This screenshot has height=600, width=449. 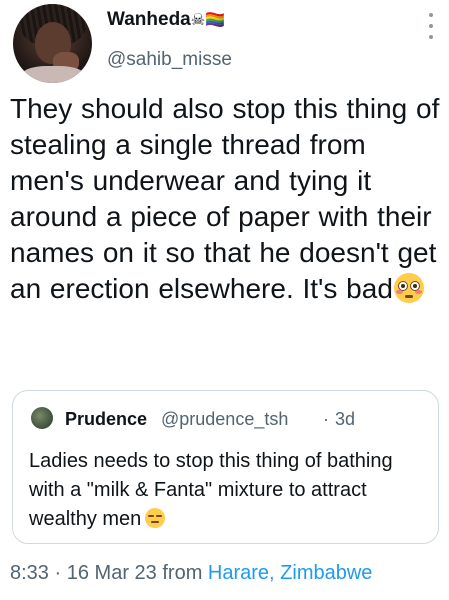 I want to click on author-name-text: Wanheda, so click(x=149, y=19).